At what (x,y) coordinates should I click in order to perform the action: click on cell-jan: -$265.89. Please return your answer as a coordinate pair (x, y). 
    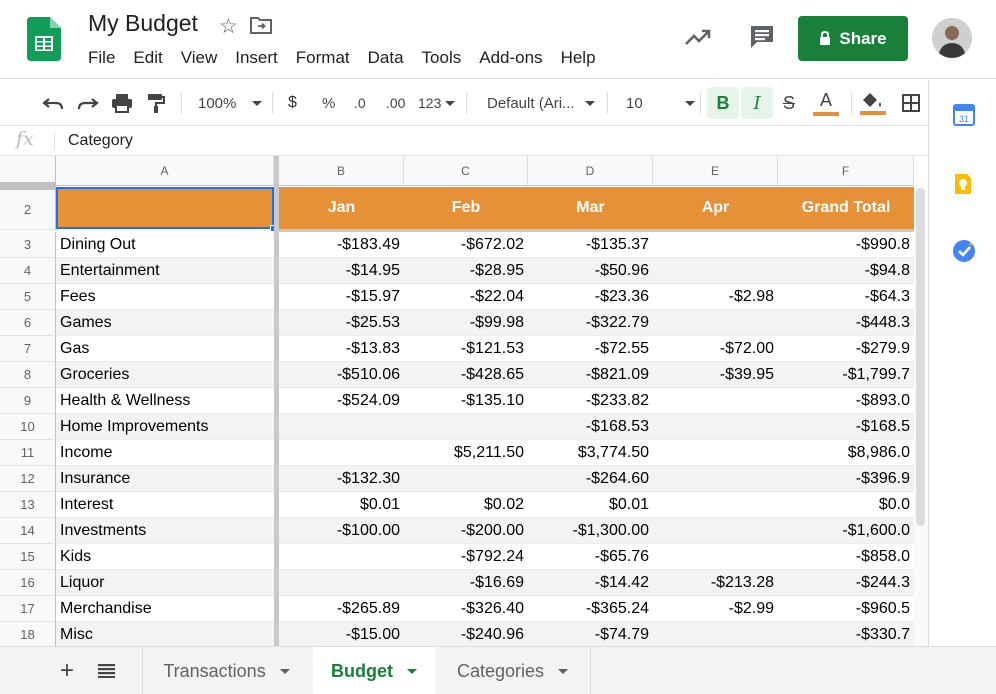
    Looking at the image, I should click on (341, 609).